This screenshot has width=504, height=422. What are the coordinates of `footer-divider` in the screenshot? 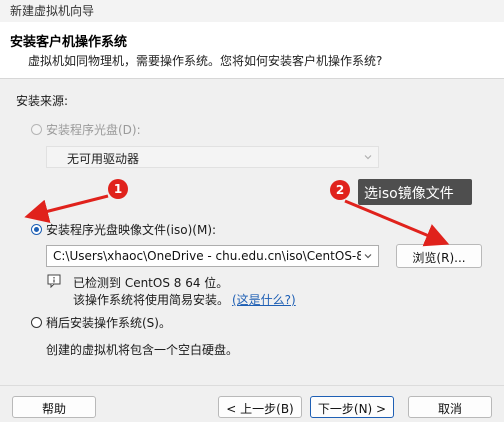 It's located at (252, 385).